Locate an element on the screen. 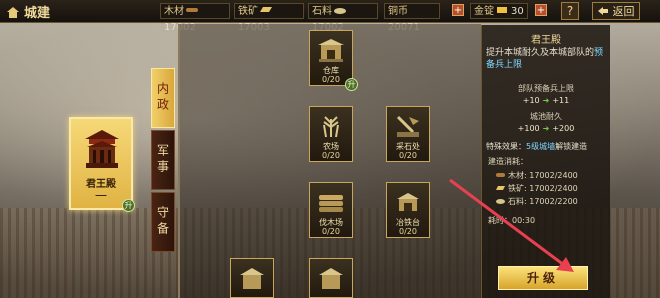 Image resolution: width=660 pixels, height=298 pixels. stat2-label: 城池耐久 is located at coordinates (546, 116).